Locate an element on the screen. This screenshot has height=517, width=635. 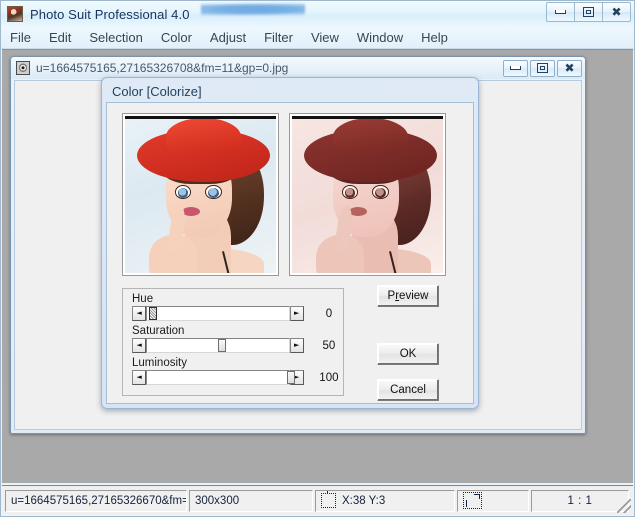
minimize-button is located at coordinates (560, 12).